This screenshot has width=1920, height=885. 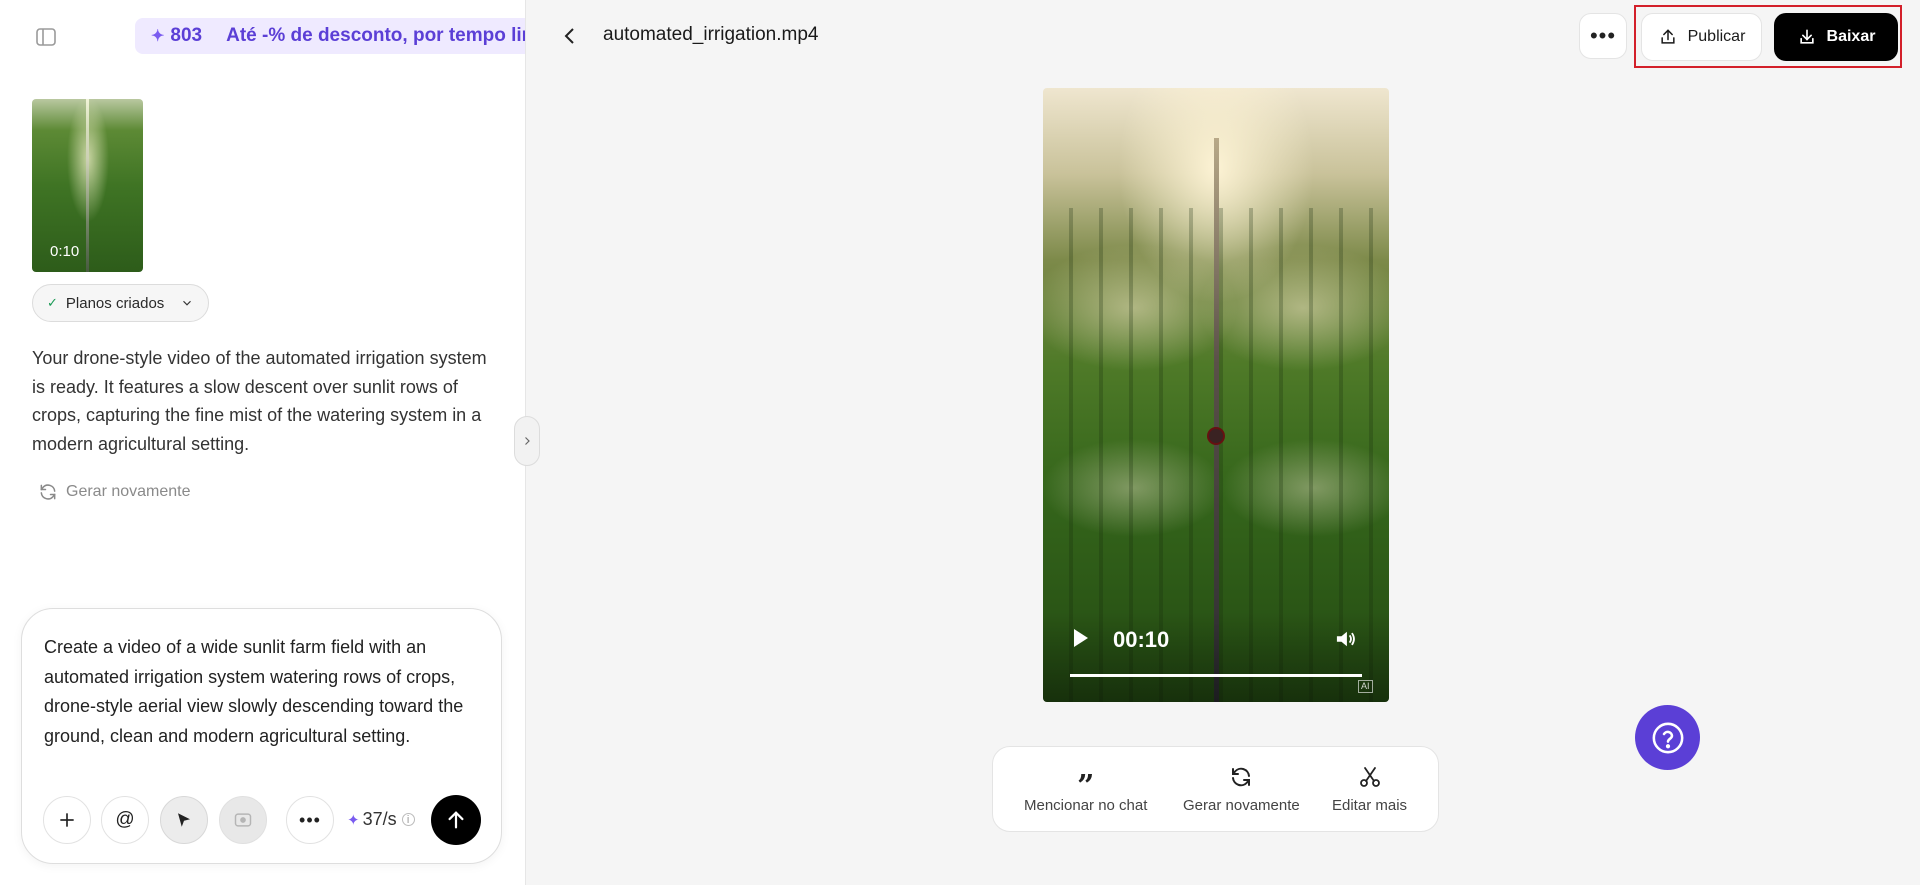 I want to click on more-options-button: •••, so click(x=1603, y=36).